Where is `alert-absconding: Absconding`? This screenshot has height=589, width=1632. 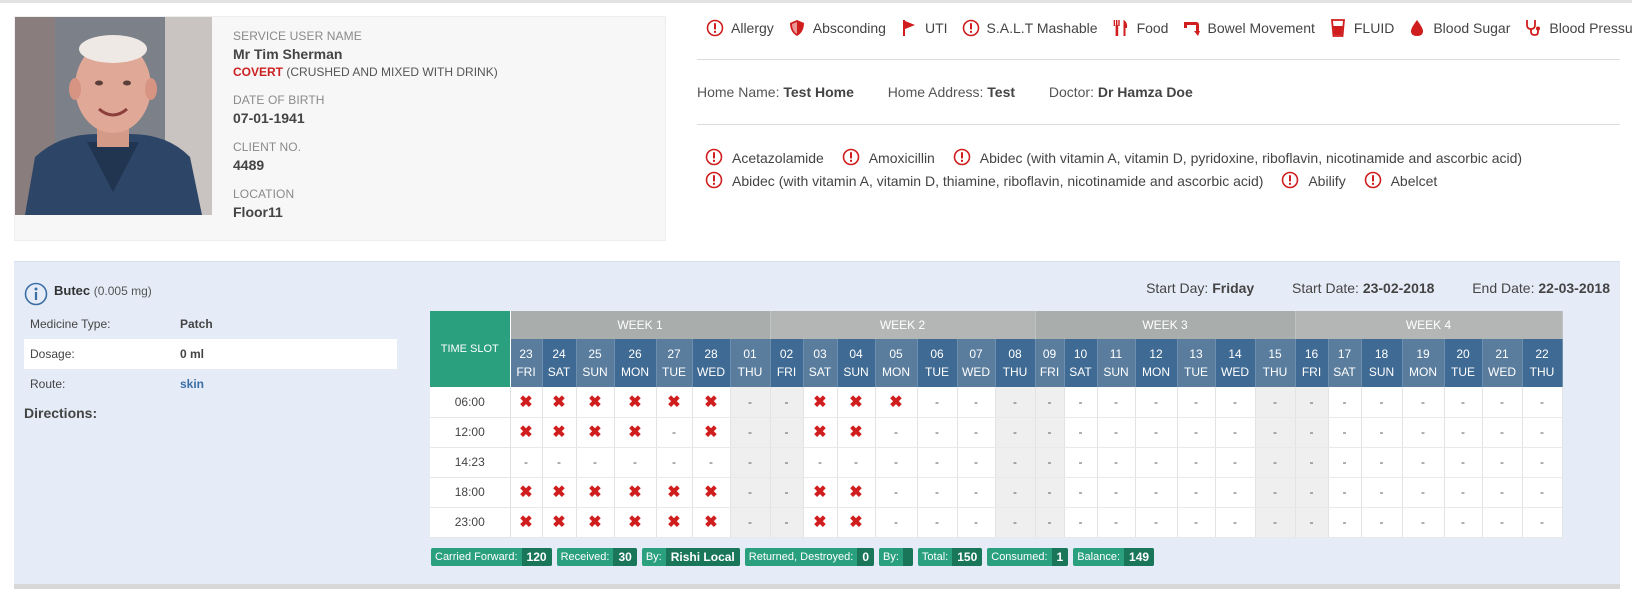
alert-absconding: Absconding is located at coordinates (836, 28).